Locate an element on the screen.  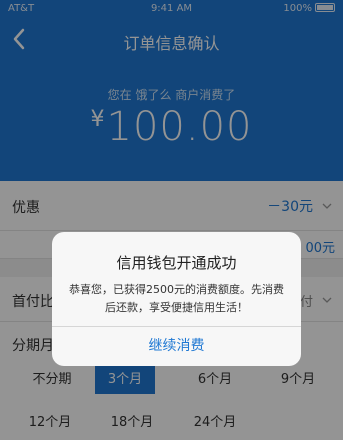
continue-shopping-button: 继续消费 is located at coordinates (176, 346).